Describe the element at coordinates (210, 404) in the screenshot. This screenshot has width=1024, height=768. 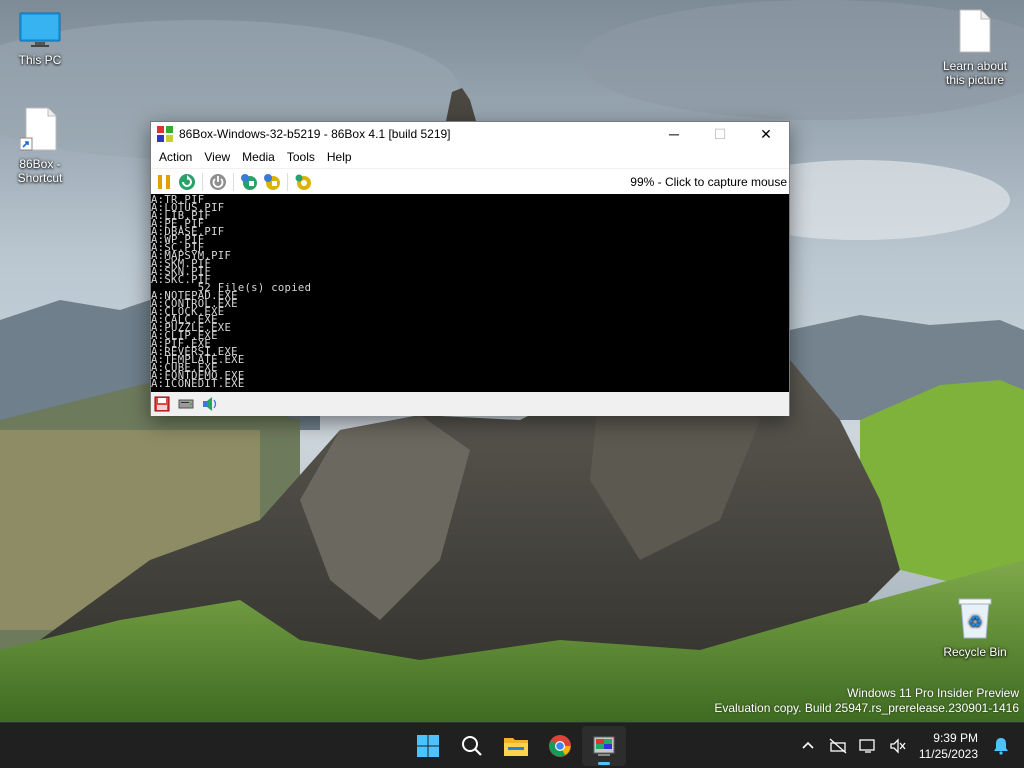
I see `sound-icon` at that location.